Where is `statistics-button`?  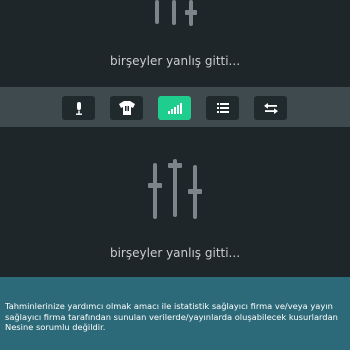
statistics-button is located at coordinates (174, 108).